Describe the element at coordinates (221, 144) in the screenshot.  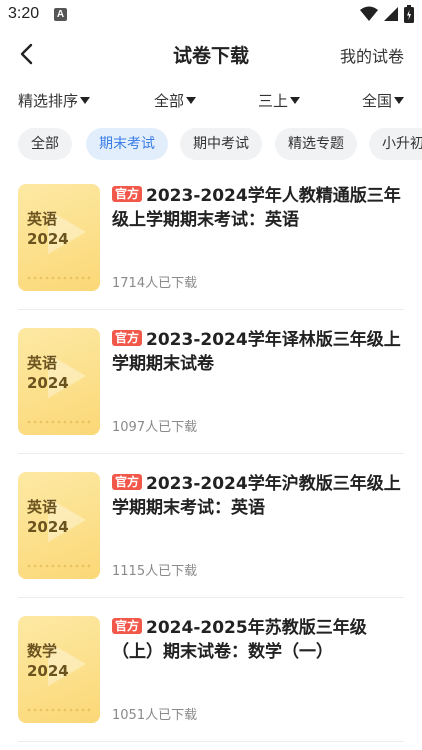
I see `chip-midterm-exam: 期中考试` at that location.